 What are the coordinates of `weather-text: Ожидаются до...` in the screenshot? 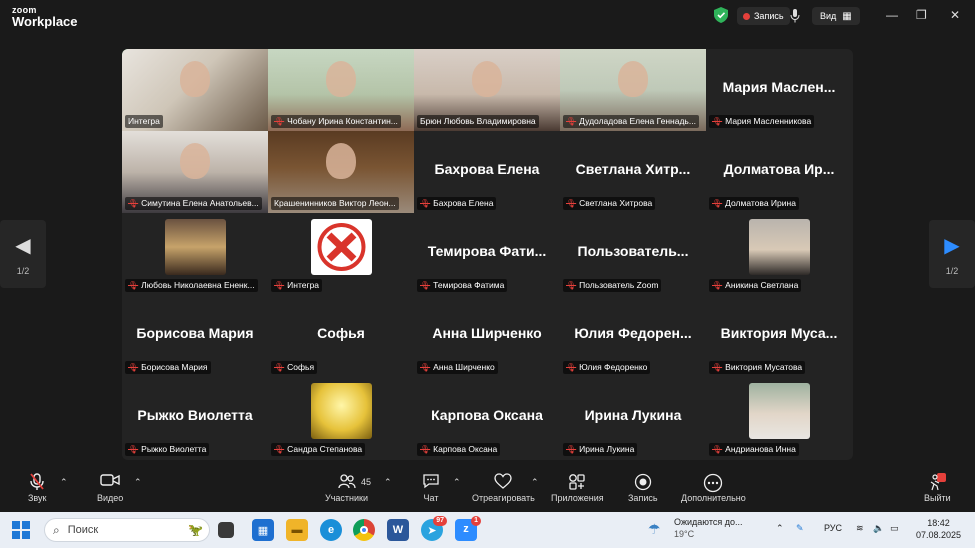 It's located at (708, 522).